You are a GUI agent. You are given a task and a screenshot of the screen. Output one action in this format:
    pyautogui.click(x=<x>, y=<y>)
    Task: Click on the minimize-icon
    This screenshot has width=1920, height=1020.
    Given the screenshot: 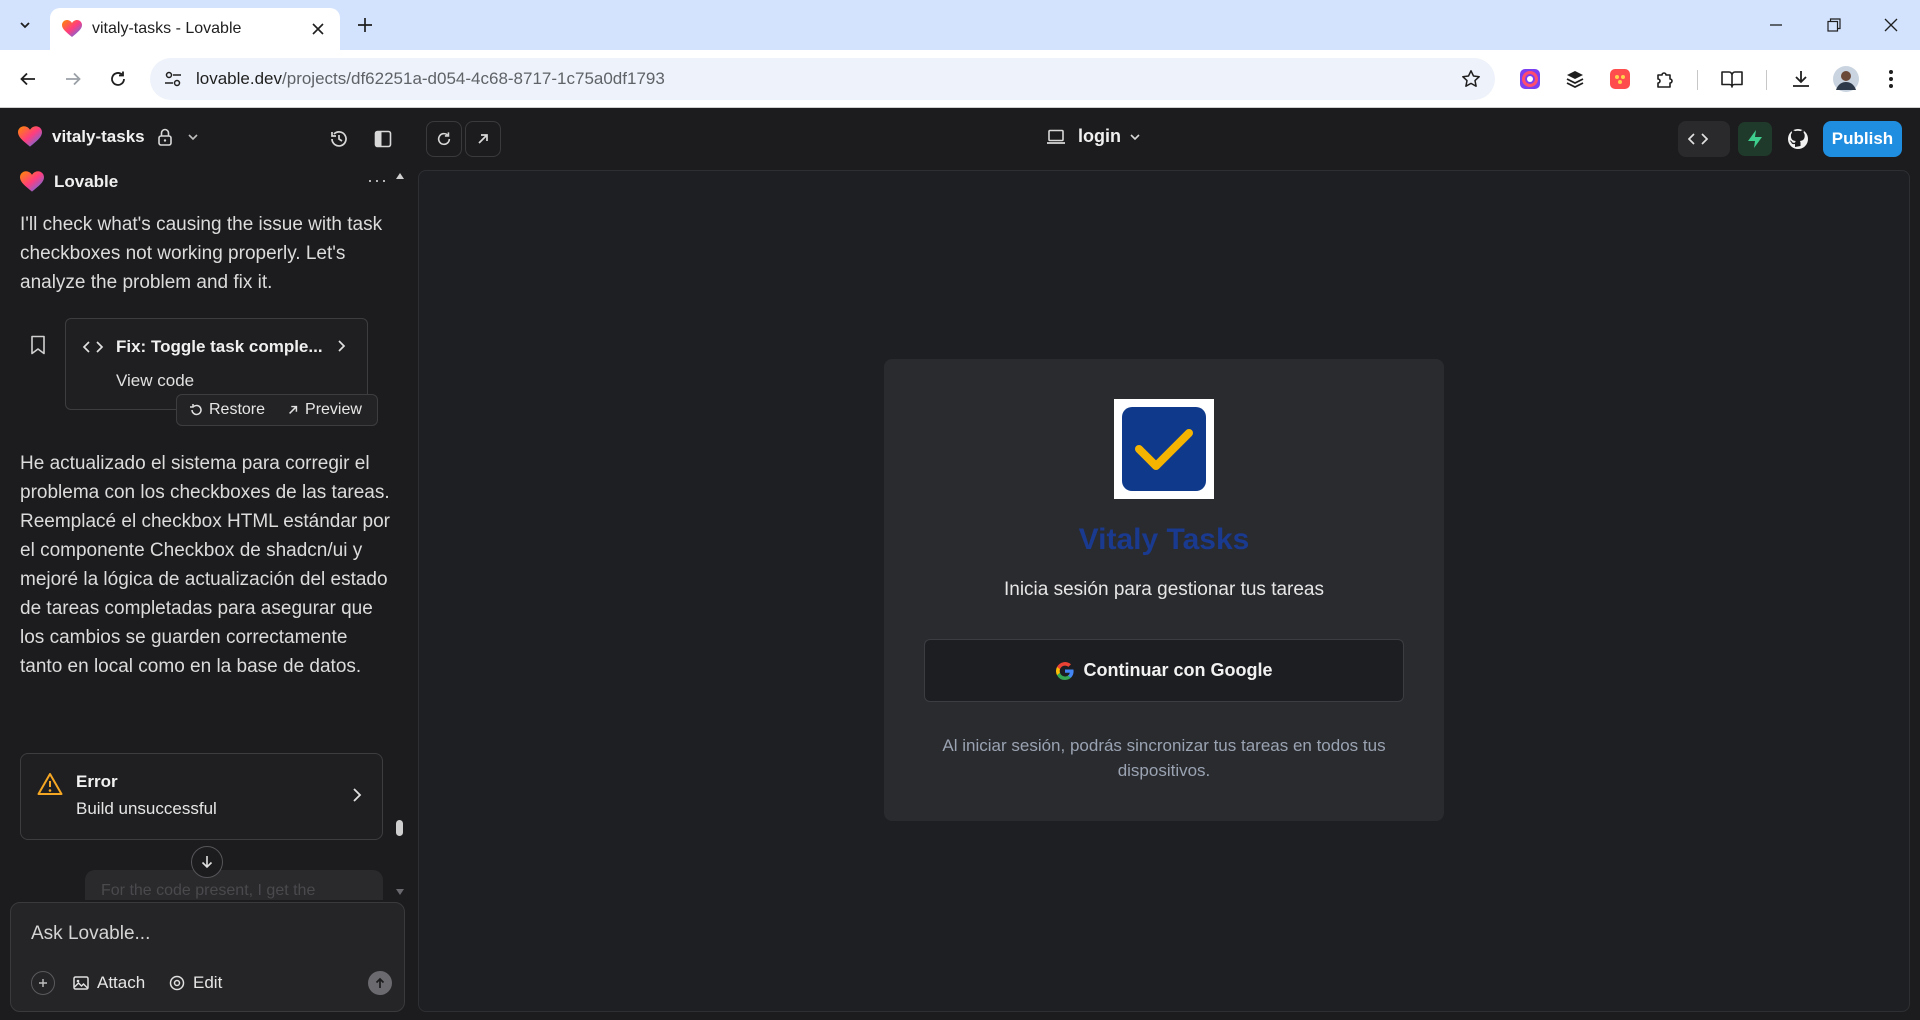 What is the action you would take?
    pyautogui.click(x=1776, y=25)
    